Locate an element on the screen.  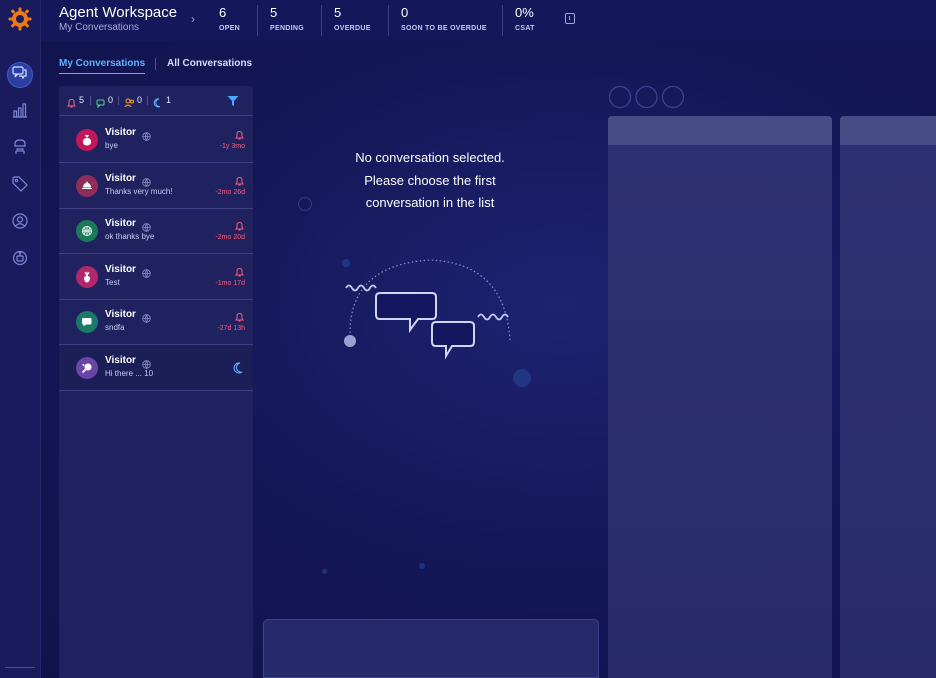
left-navigation-rail is located at coordinates (20, 339).